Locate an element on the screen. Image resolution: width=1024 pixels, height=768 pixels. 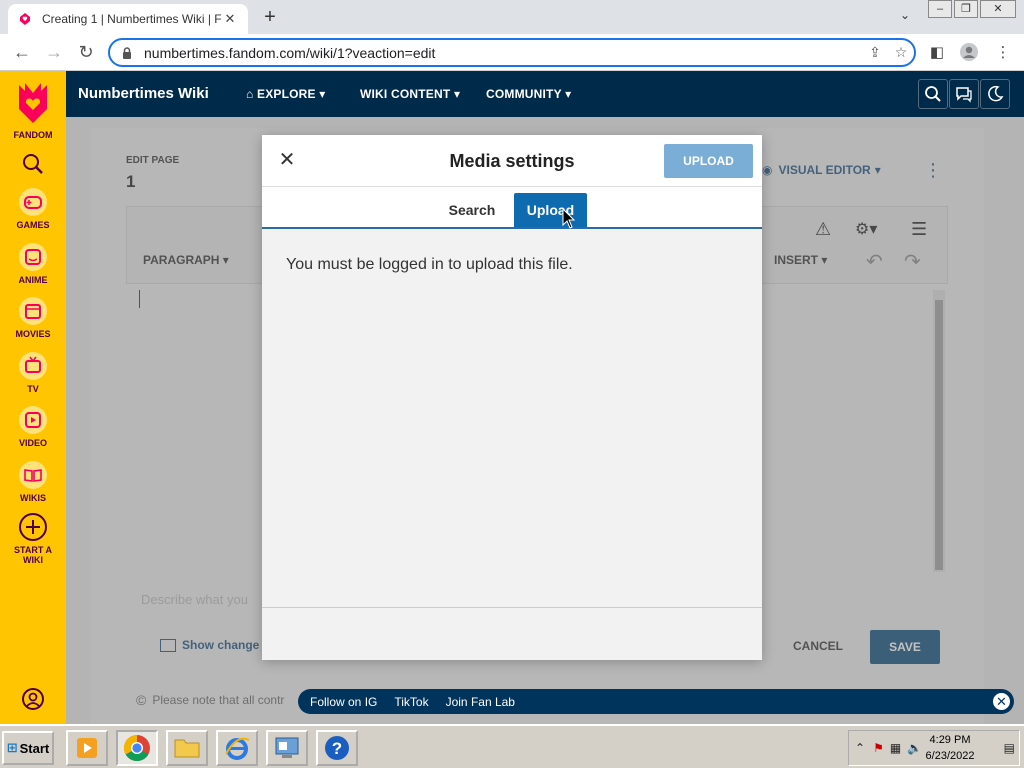
tab-close-icon: ✕ is located at coordinates (230, 19).